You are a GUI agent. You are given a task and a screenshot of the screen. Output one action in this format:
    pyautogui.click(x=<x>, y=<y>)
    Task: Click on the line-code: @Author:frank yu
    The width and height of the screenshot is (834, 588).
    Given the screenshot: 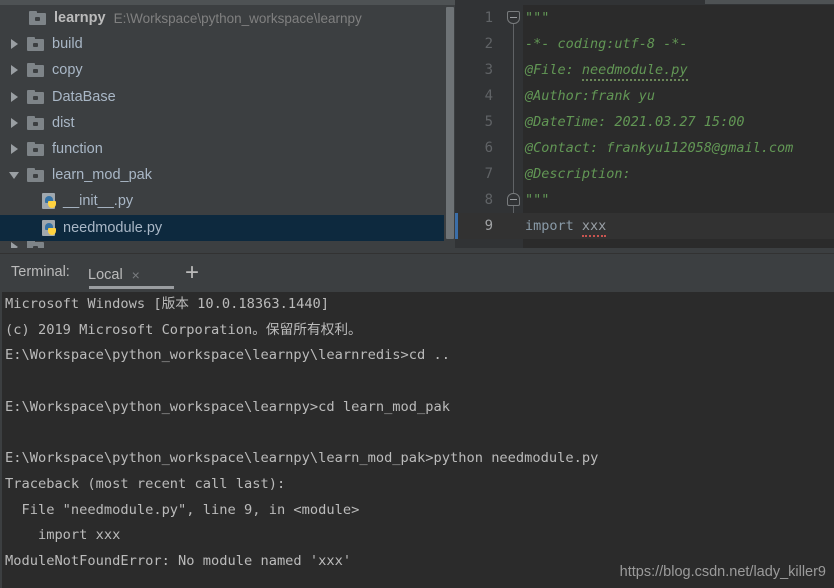 What is the action you would take?
    pyautogui.click(x=590, y=96)
    